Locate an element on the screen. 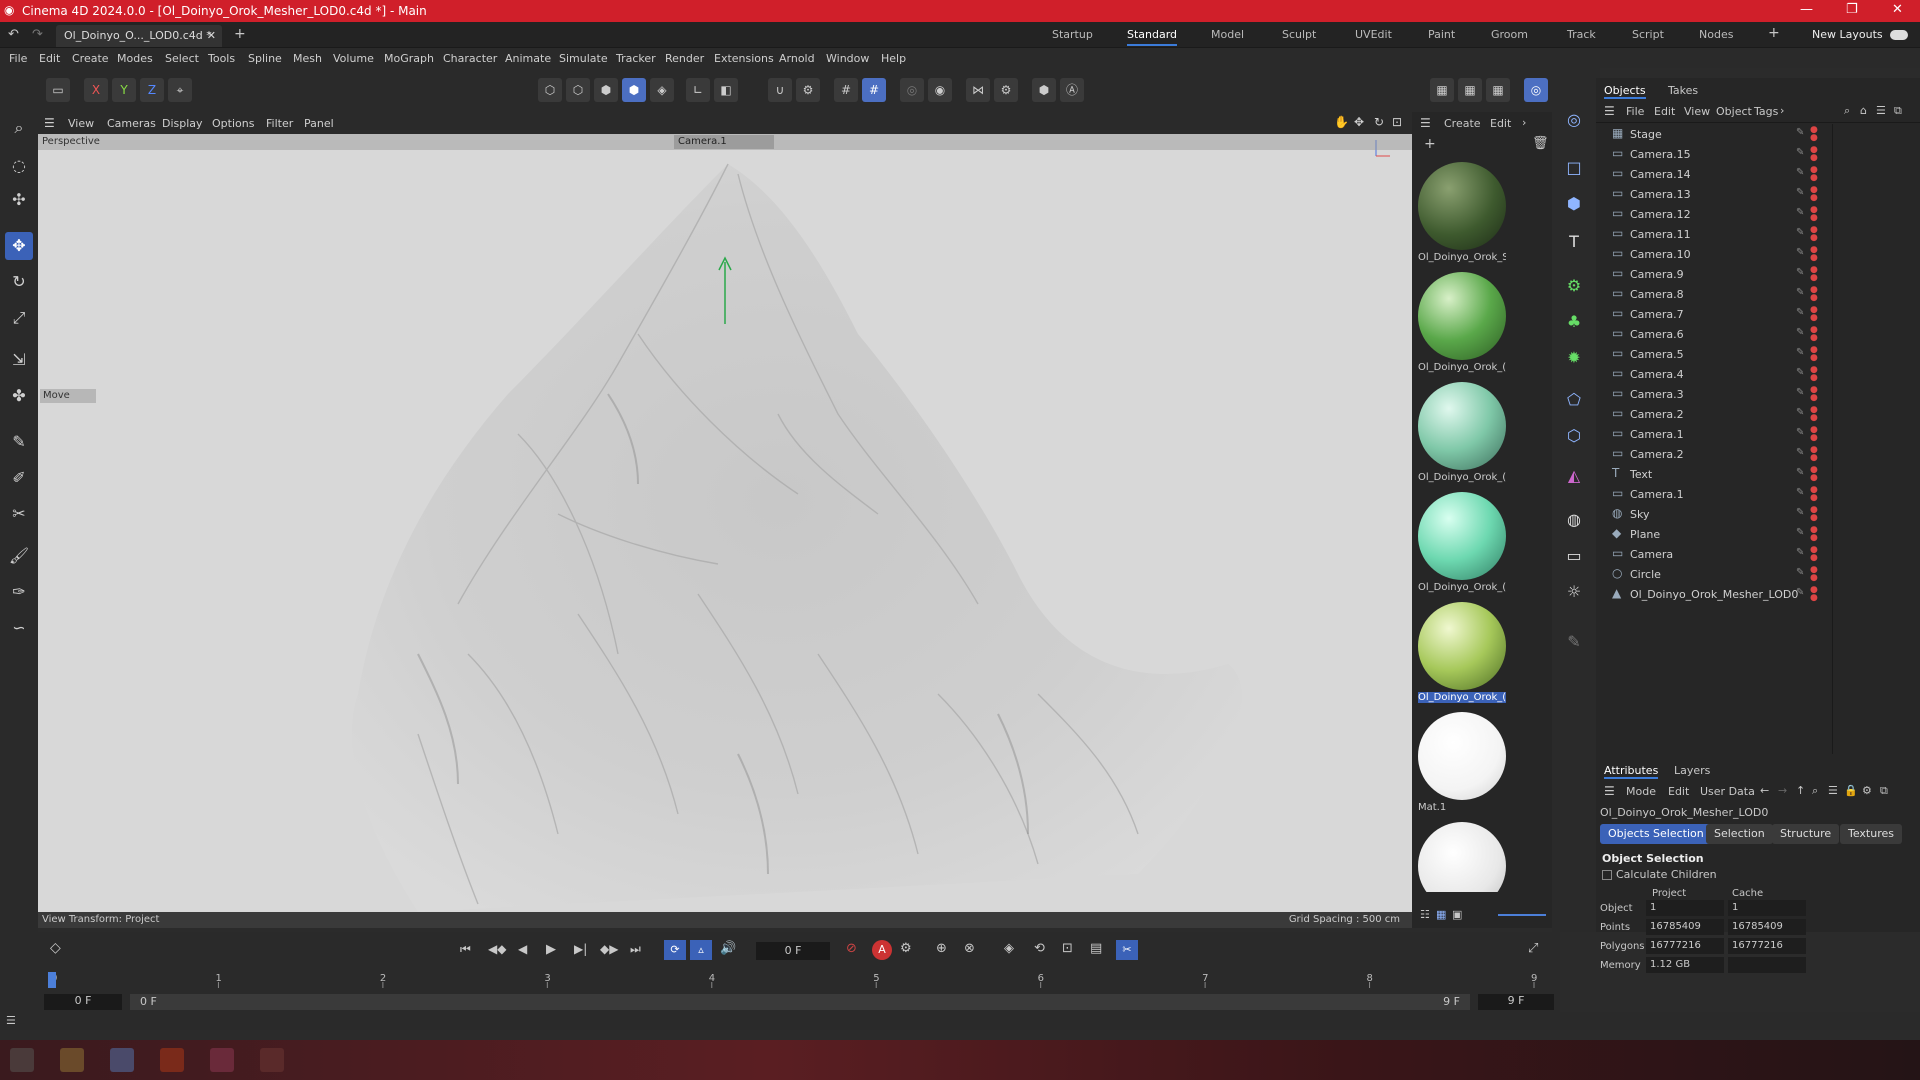 This screenshot has height=1080, width=1920. move-view-icon: ✥ is located at coordinates (1359, 122).